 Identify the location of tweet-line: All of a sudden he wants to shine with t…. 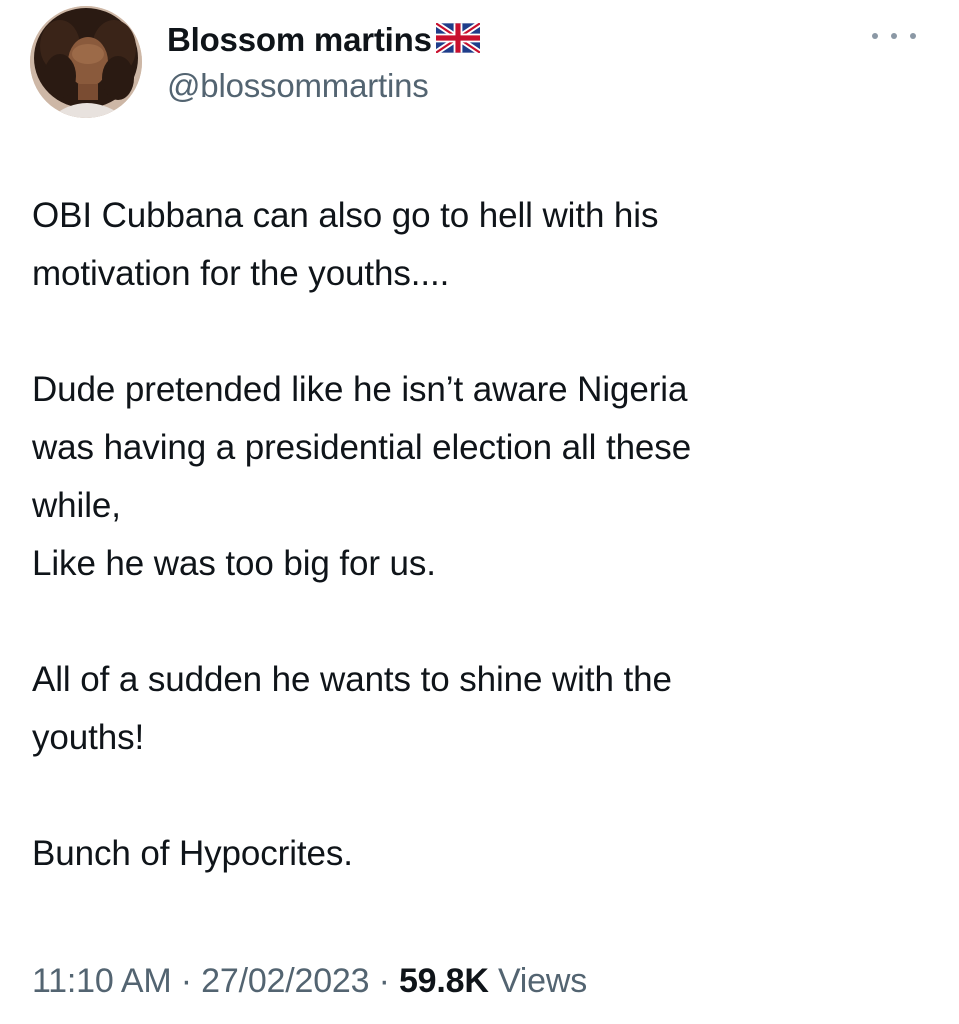
(352, 679).